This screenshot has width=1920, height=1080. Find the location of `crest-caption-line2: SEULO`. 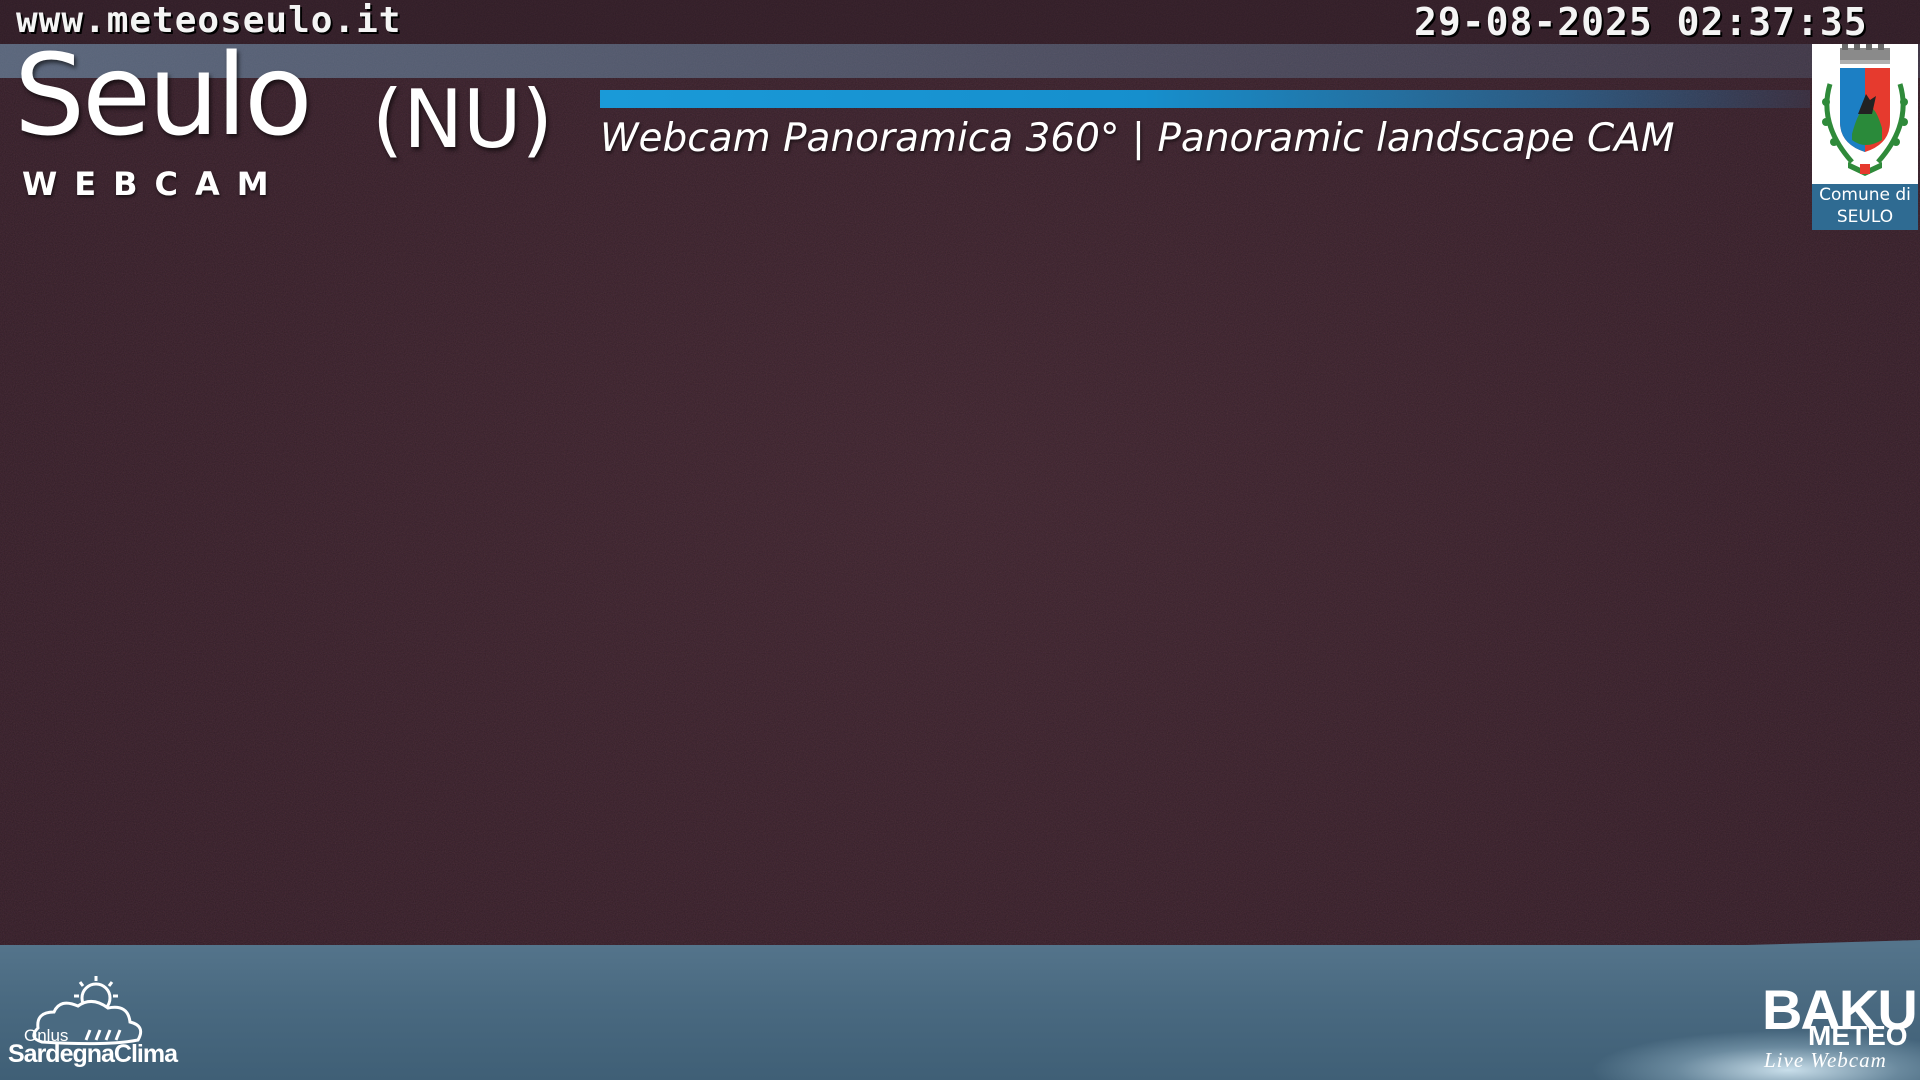

crest-caption-line2: SEULO is located at coordinates (1865, 217).